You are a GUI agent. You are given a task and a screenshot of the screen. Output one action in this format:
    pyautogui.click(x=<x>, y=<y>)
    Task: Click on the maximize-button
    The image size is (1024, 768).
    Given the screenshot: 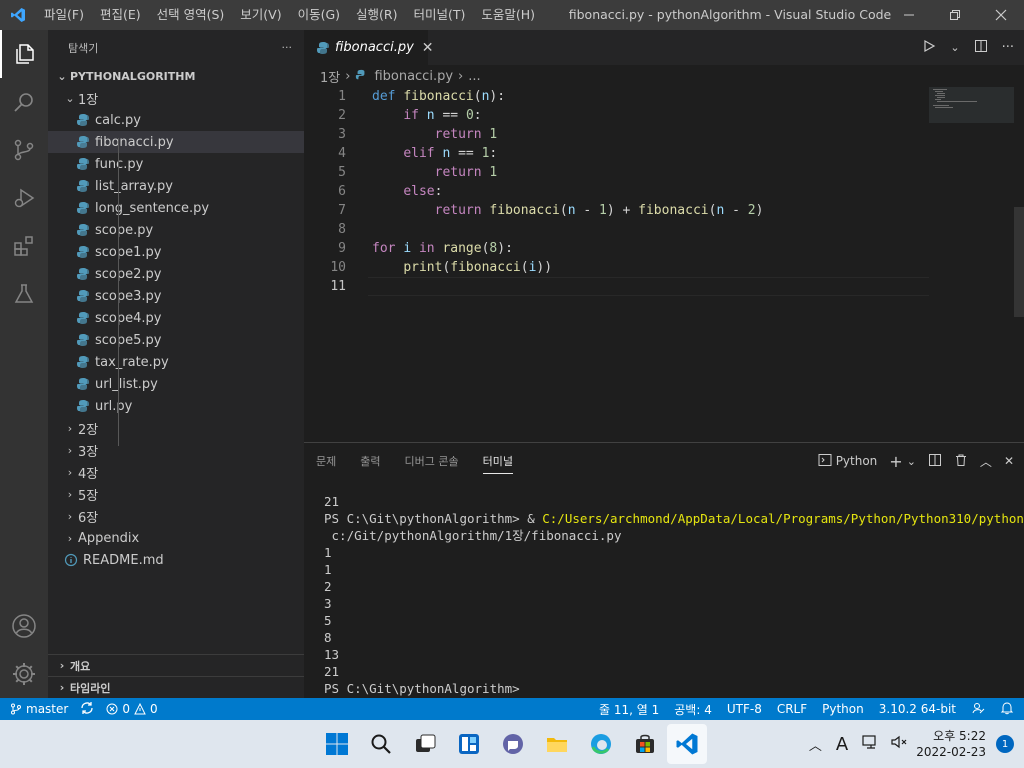 What is the action you would take?
    pyautogui.click(x=955, y=15)
    